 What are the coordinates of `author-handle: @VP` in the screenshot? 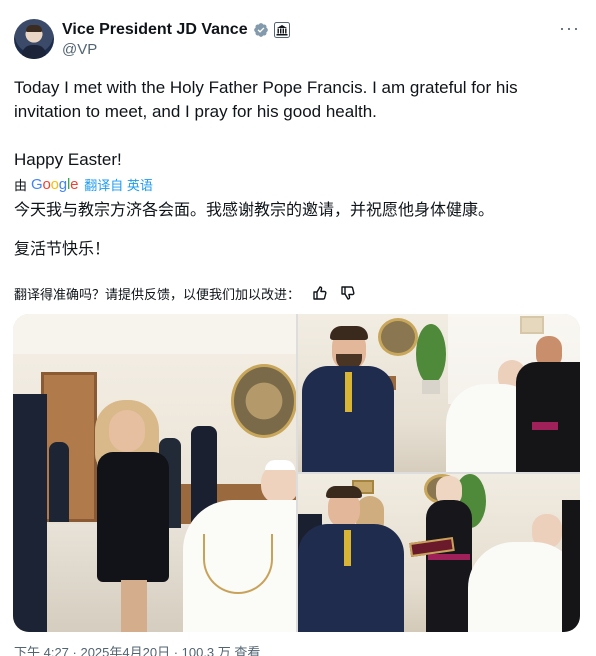 It's located at (79, 49).